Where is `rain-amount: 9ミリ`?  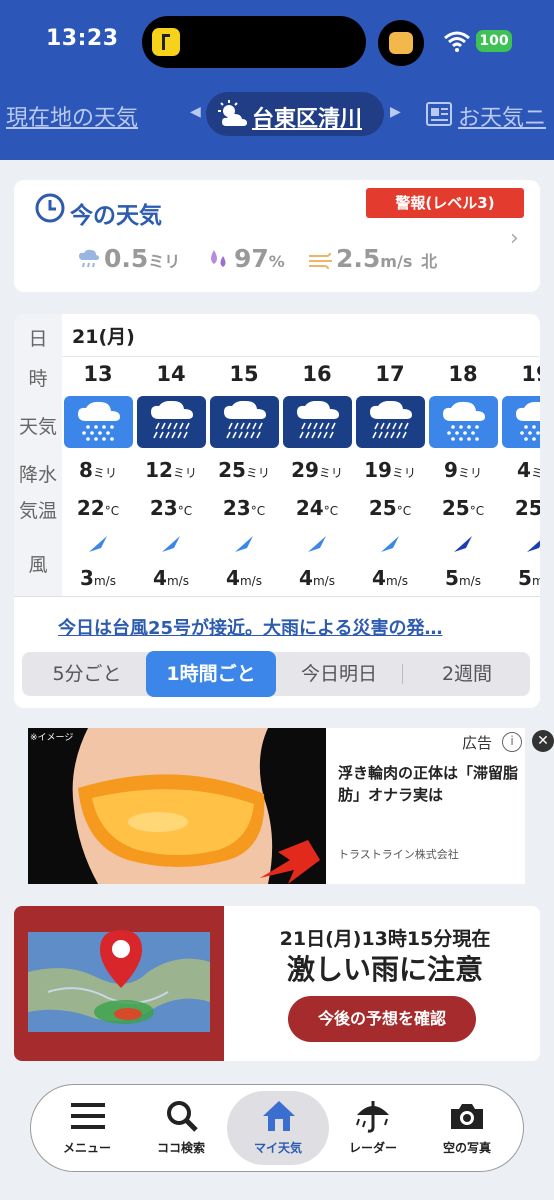 rain-amount: 9ミリ is located at coordinates (463, 470).